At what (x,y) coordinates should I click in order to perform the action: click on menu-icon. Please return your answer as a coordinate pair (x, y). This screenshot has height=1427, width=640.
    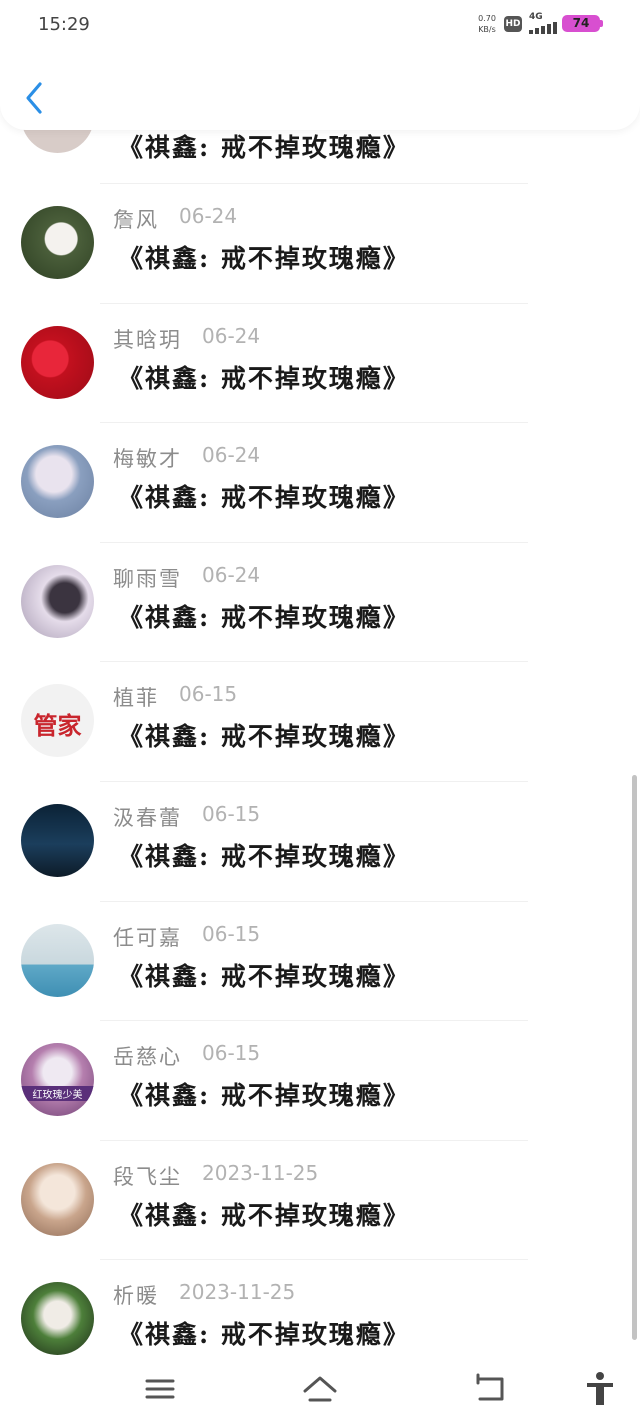
    Looking at the image, I should click on (160, 1389).